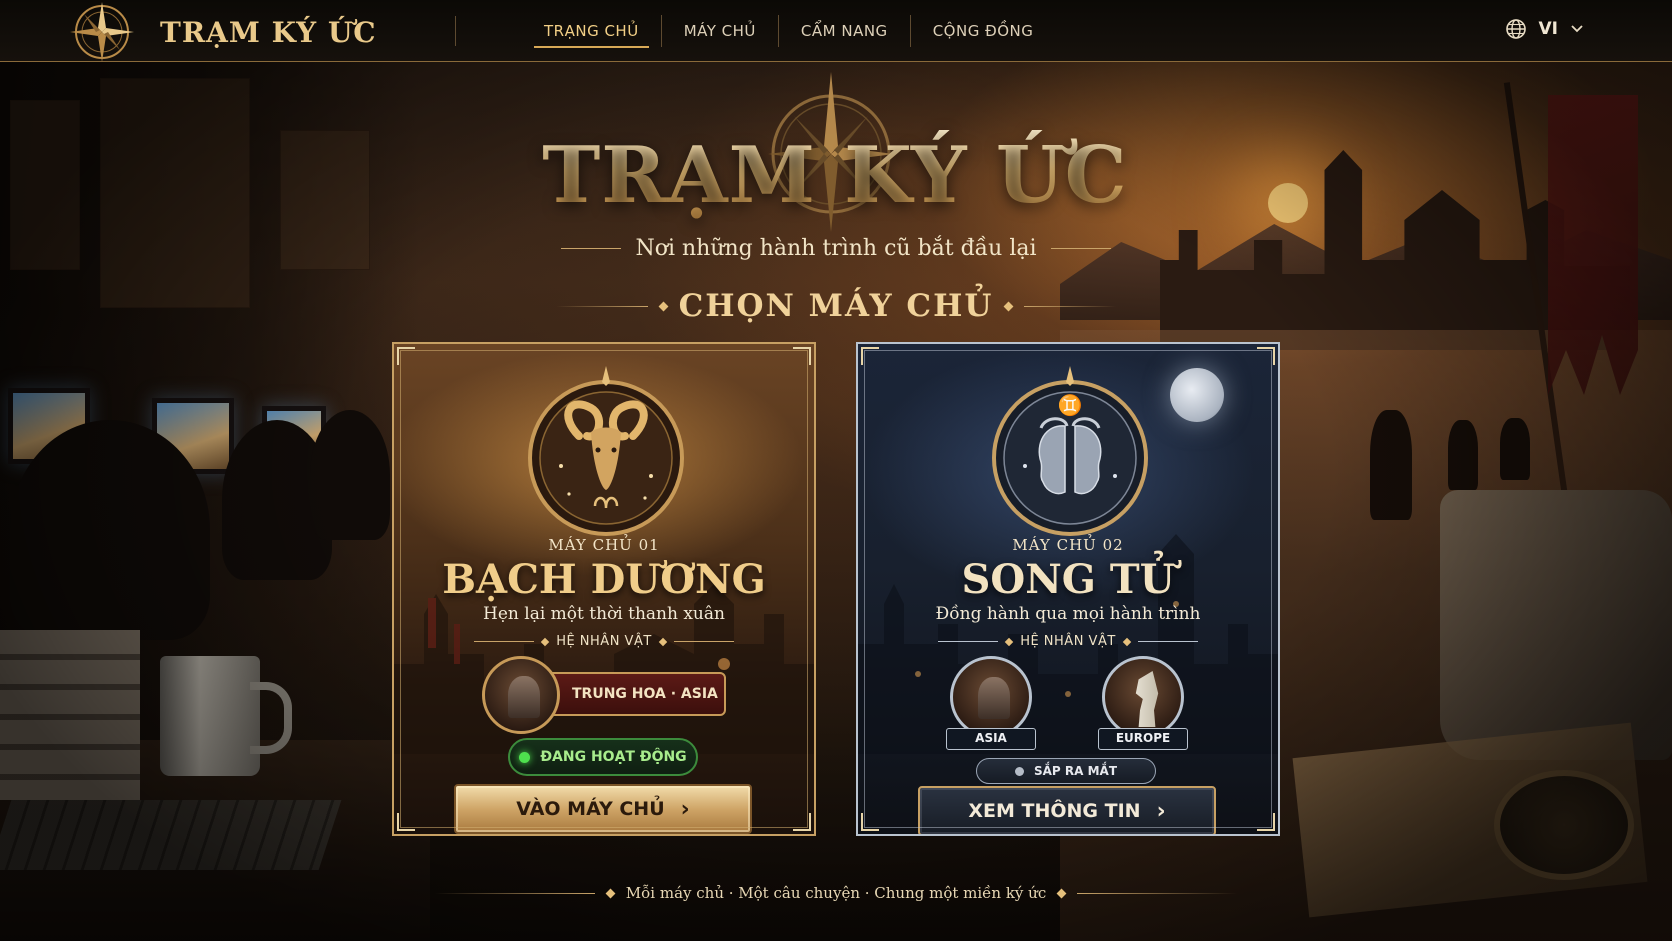  What do you see at coordinates (1068, 614) in the screenshot?
I see `server-tagline: Đồng hành qua mọi hành trình` at bounding box center [1068, 614].